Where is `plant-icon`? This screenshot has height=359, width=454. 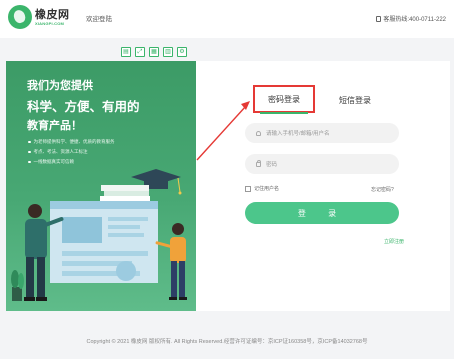
plant-icon is located at coordinates (17, 285).